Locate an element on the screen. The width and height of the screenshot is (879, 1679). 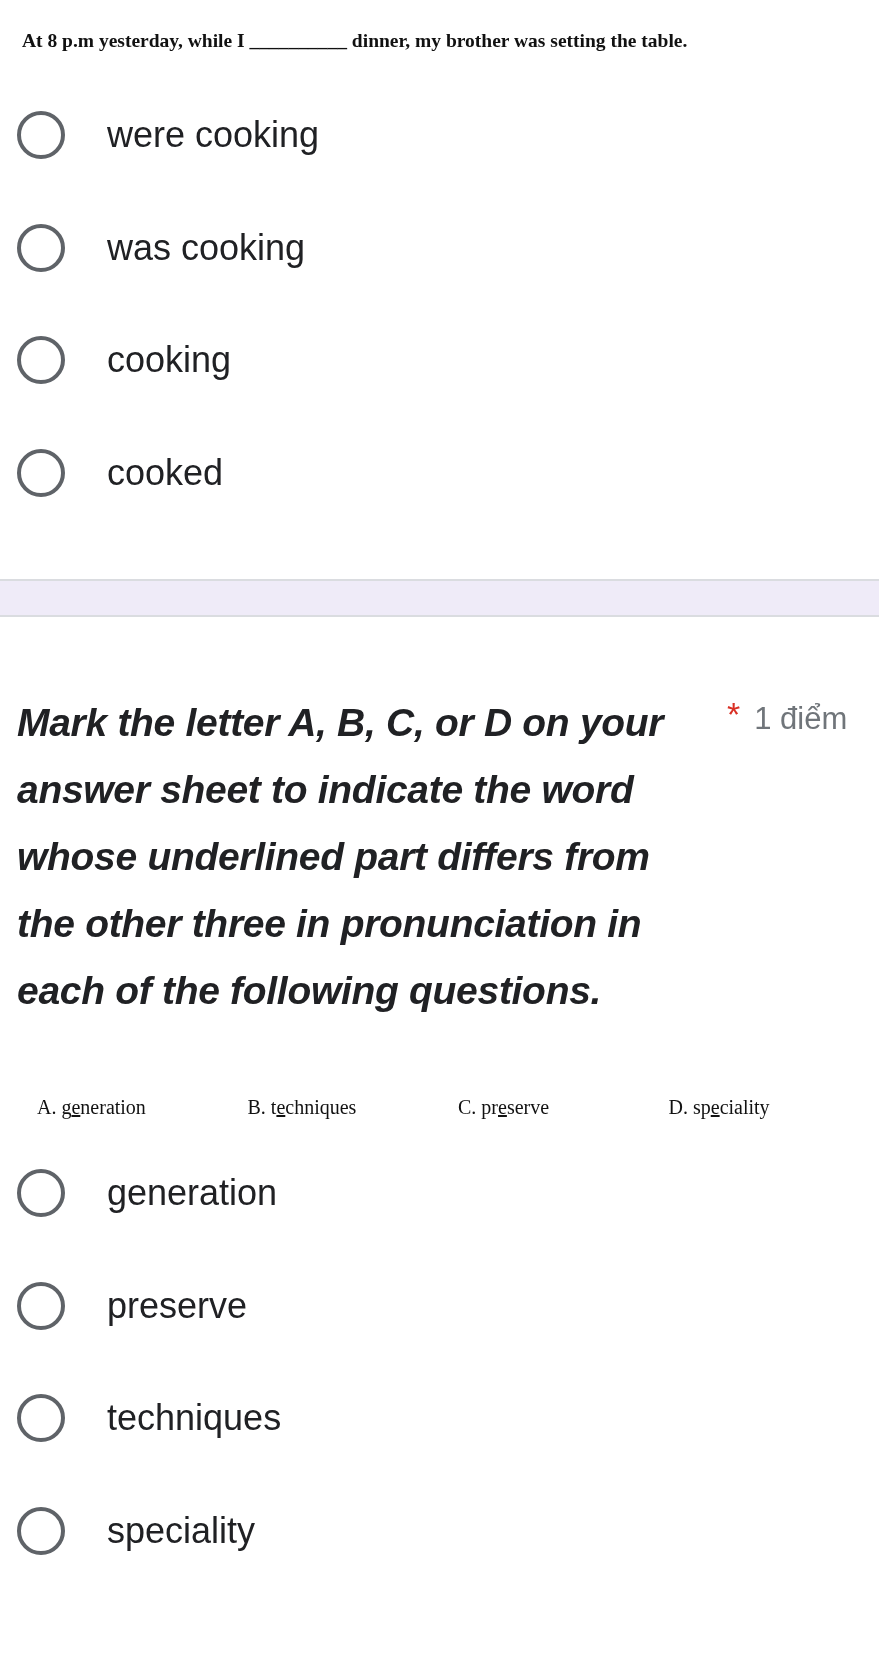
option-label: cooked is located at coordinates (165, 472).